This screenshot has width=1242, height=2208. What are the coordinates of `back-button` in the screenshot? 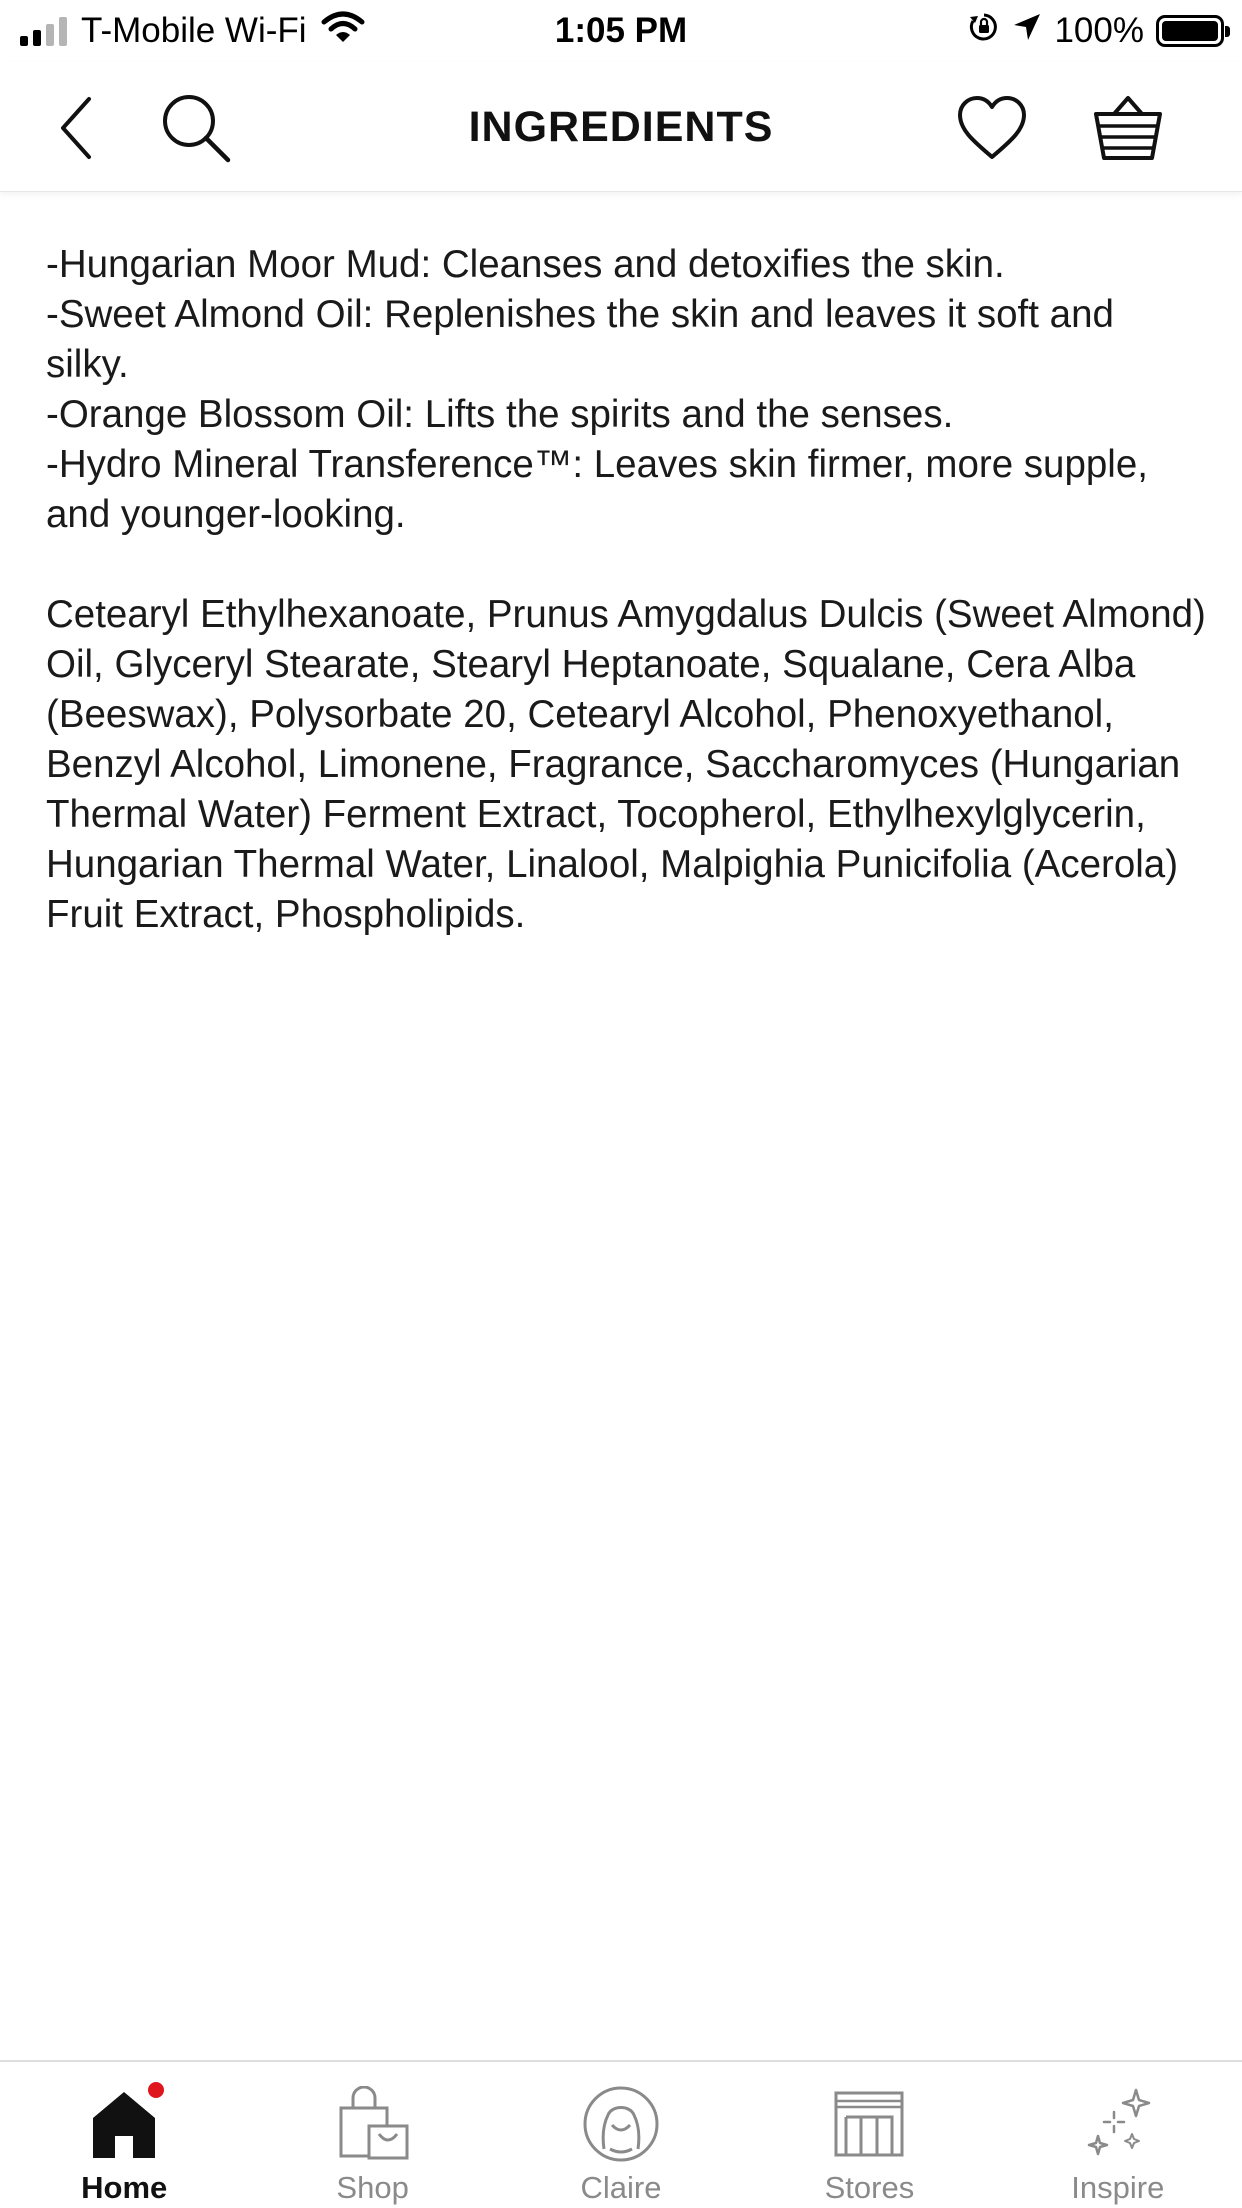 It's located at (78, 128).